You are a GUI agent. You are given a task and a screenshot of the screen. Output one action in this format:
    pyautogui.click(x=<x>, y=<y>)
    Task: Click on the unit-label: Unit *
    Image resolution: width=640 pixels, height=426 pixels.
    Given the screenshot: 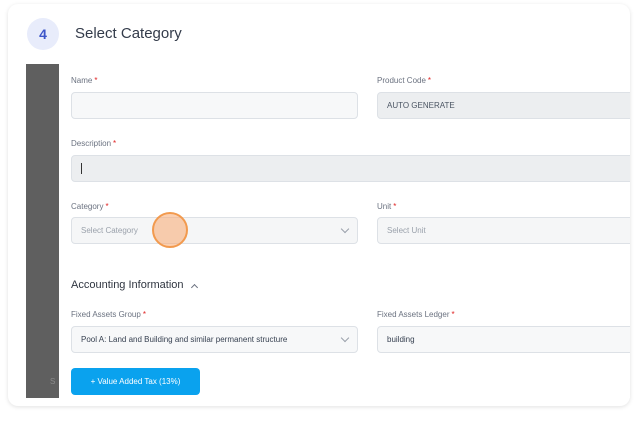 What is the action you would take?
    pyautogui.click(x=386, y=206)
    